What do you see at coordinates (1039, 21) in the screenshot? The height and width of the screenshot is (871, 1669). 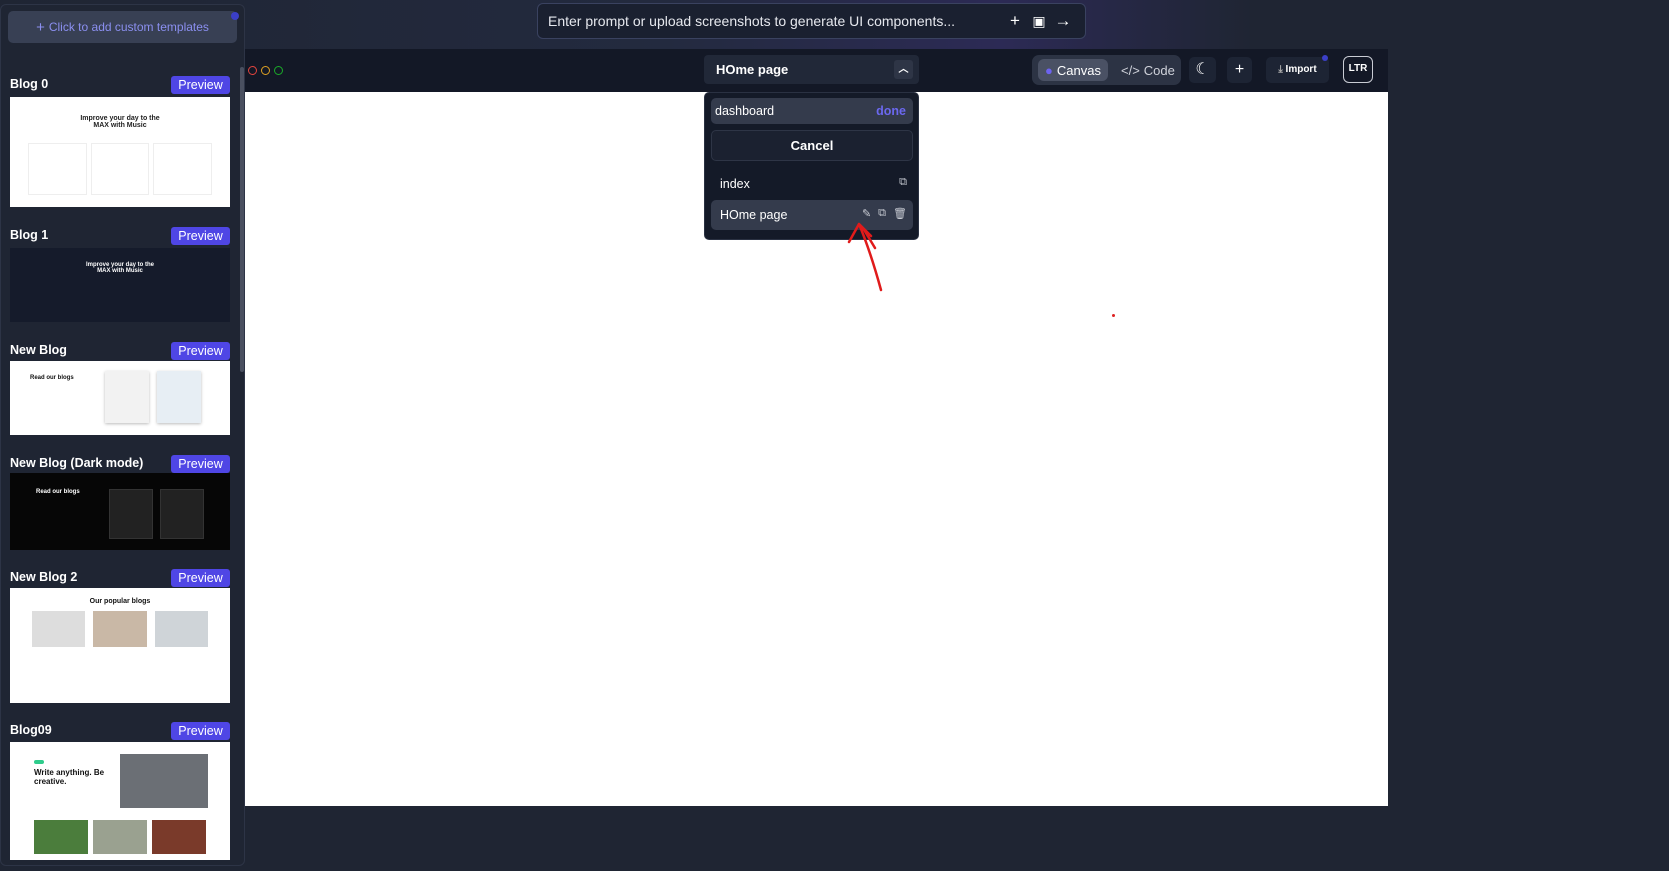 I see `image-upload-icon: ▣` at bounding box center [1039, 21].